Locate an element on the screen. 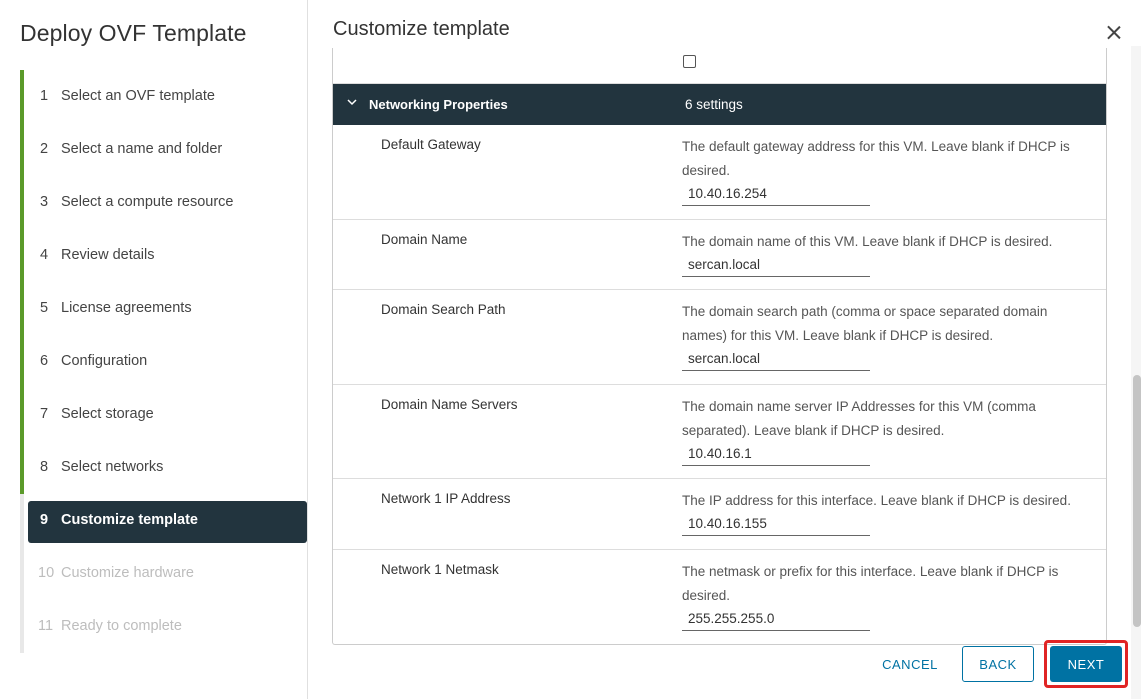 This screenshot has height=699, width=1141. step-review-details: 4 Review details is located at coordinates (164, 255).